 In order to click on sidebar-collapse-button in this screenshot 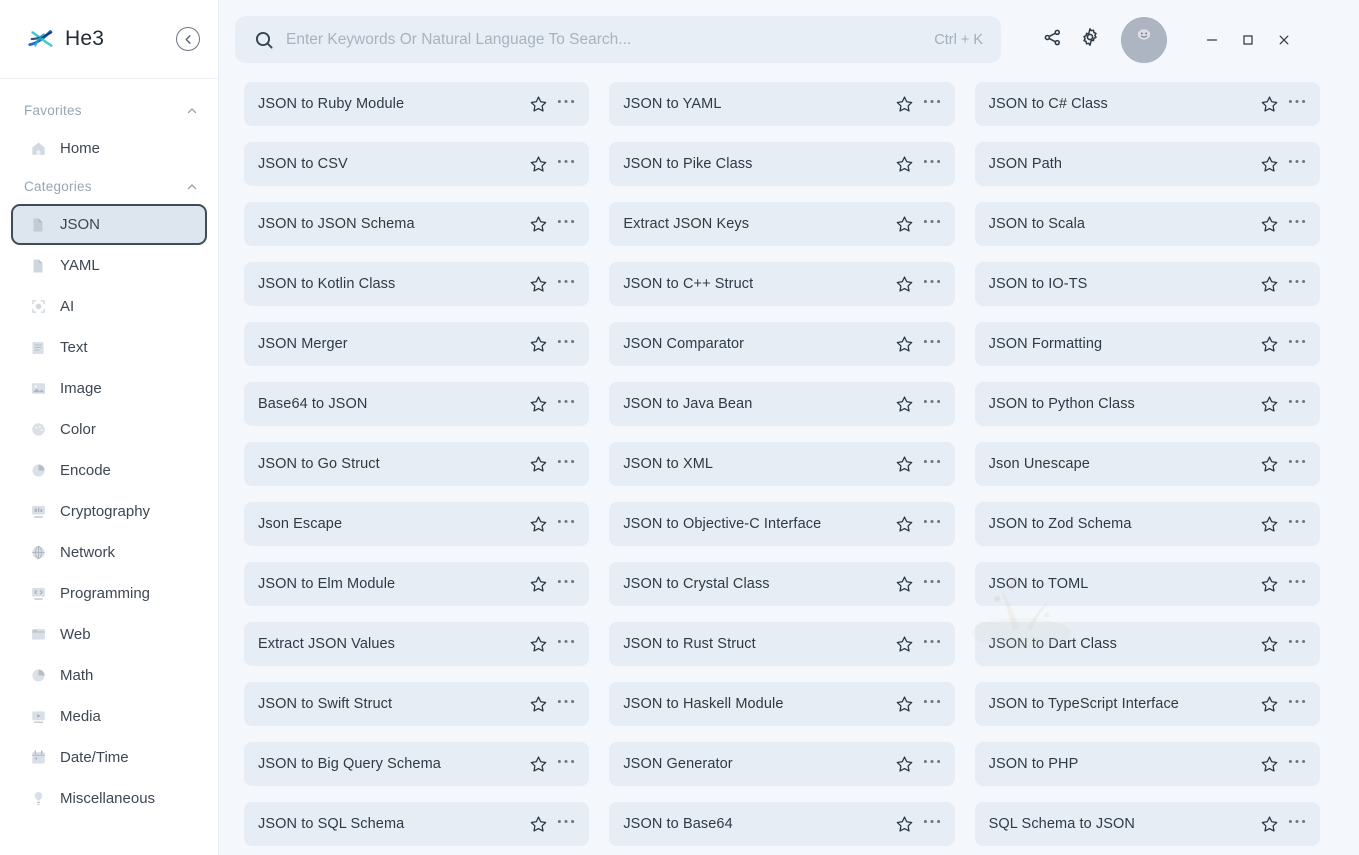, I will do `click(188, 39)`.